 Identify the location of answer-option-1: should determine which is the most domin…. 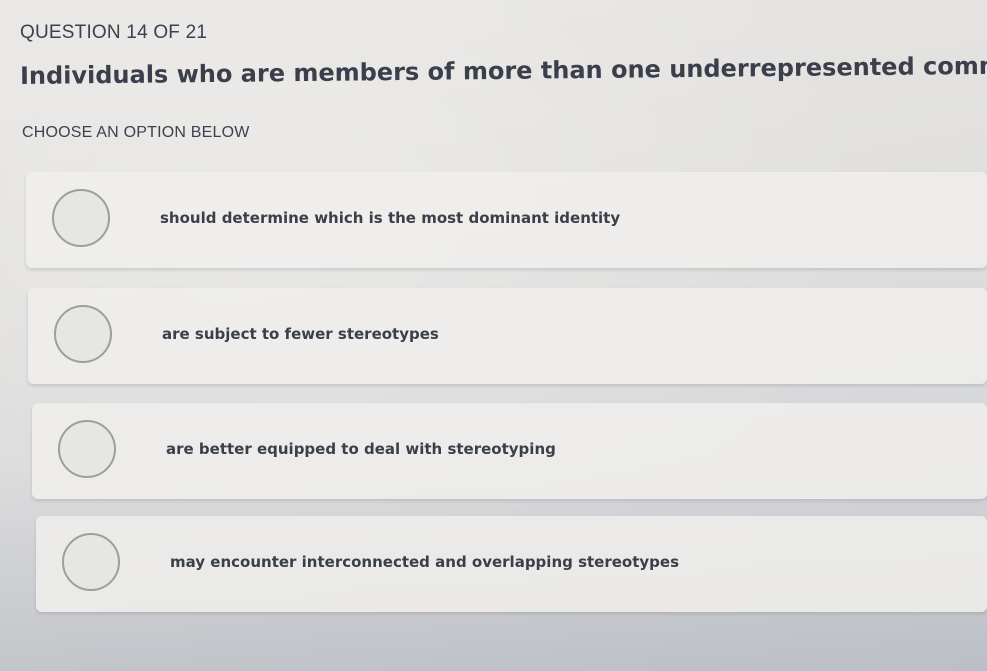
(506, 220).